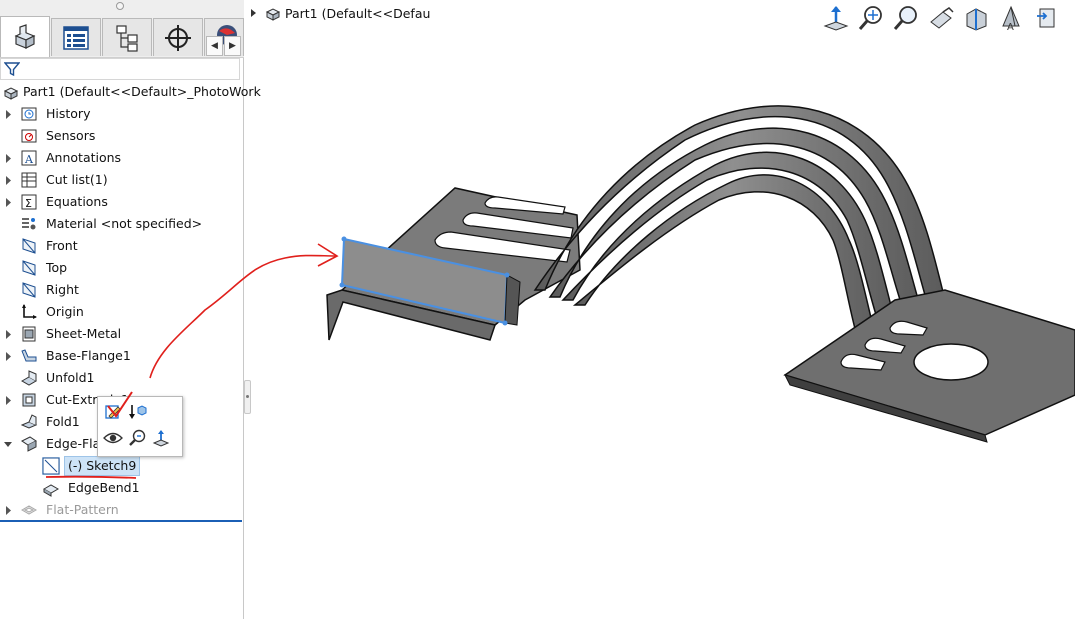 The width and height of the screenshot is (1075, 619). I want to click on configuration-icon, so click(127, 38).